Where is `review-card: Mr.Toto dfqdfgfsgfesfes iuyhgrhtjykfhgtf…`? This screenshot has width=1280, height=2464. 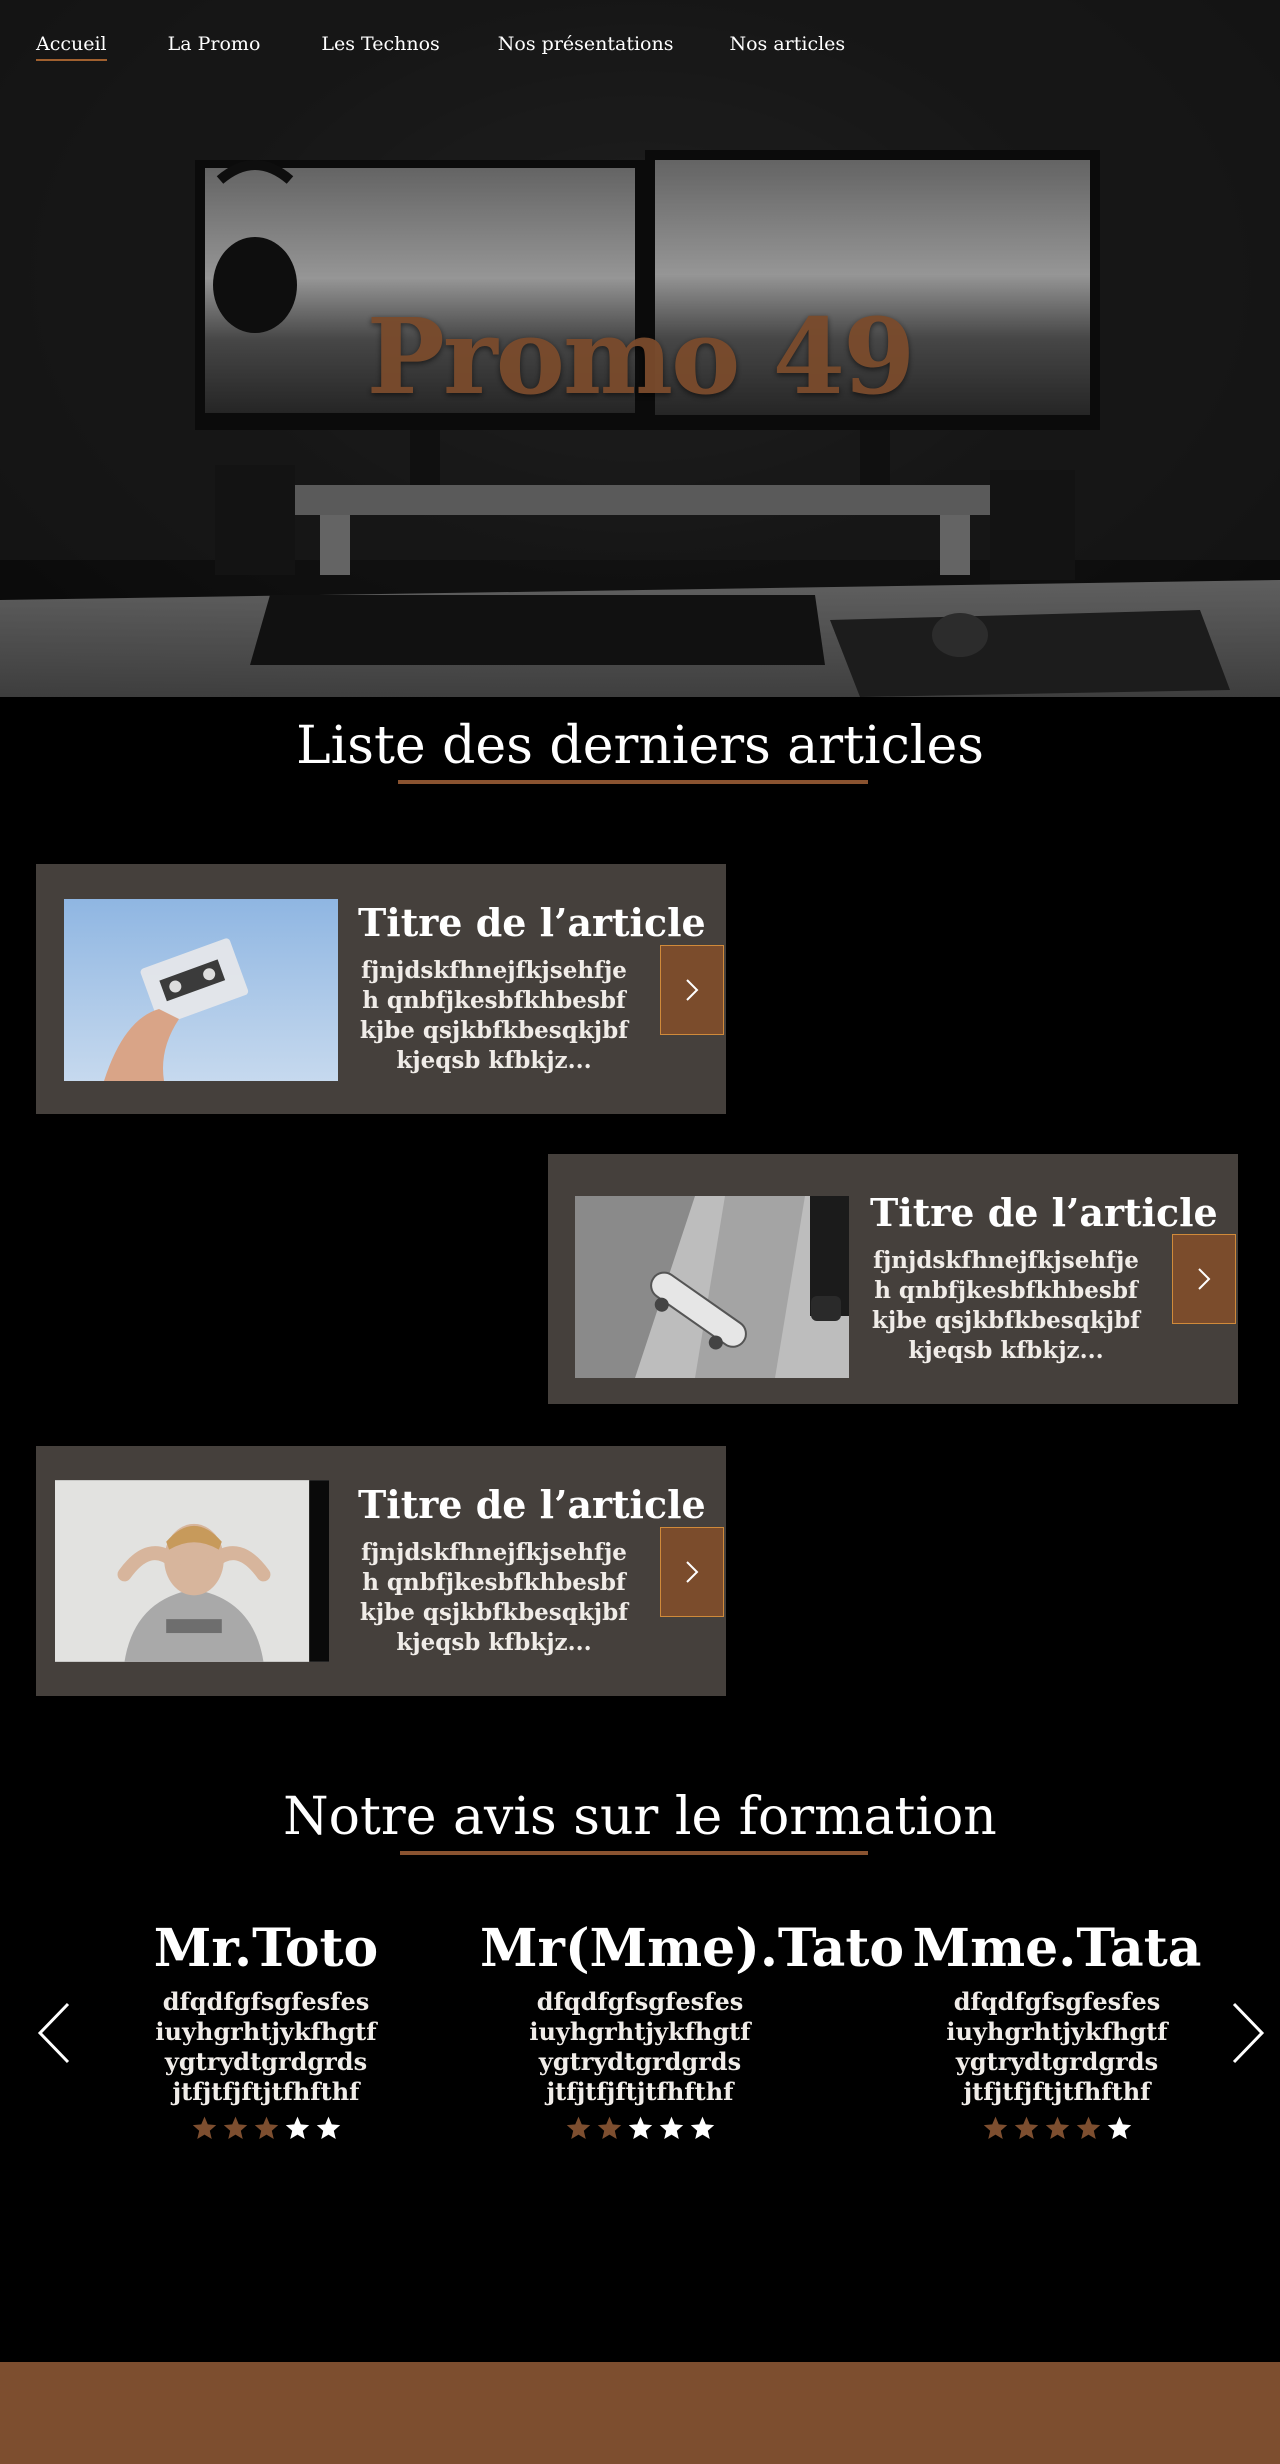 review-card: Mr.Toto dfqdfgfsgfesfes iuyhgrhtjykfhgtf… is located at coordinates (266, 2029).